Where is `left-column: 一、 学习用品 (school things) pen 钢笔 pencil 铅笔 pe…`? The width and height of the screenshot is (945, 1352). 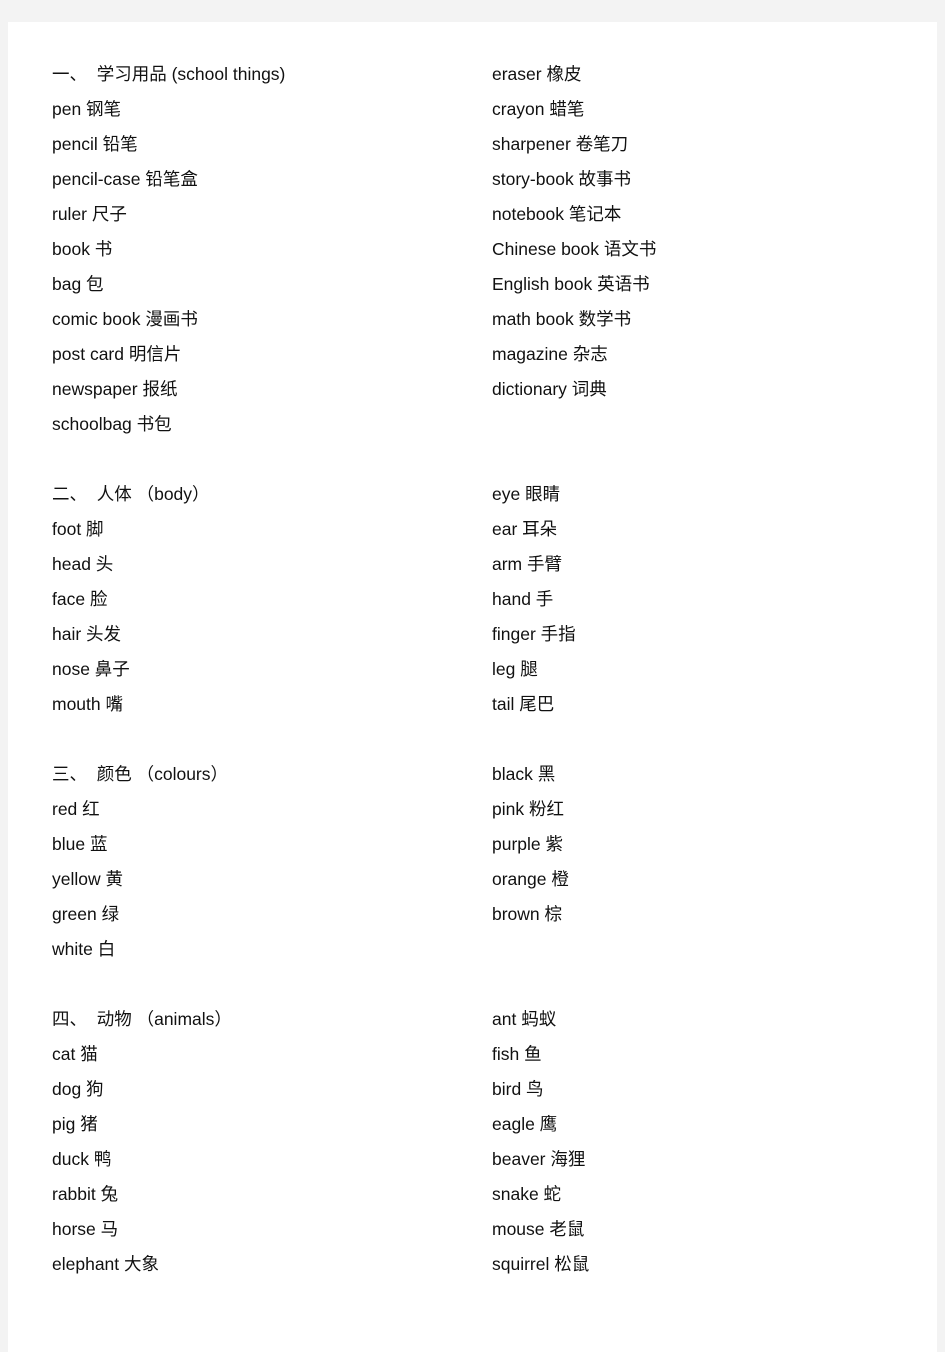
left-column: 一、 学习用品 (school things) pen 钢笔 pencil 铅笔 pe… is located at coordinates (272, 249).